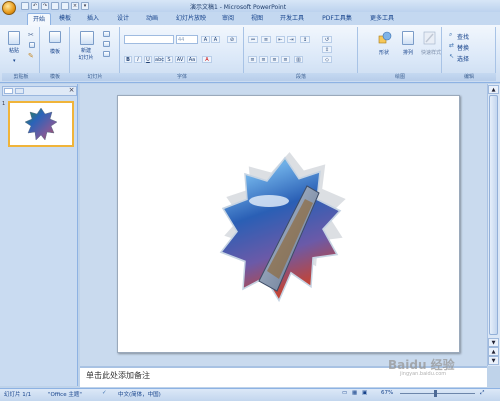 The height and width of the screenshot is (401, 500). I want to click on scroll-up-icon: ▲, so click(493, 89).